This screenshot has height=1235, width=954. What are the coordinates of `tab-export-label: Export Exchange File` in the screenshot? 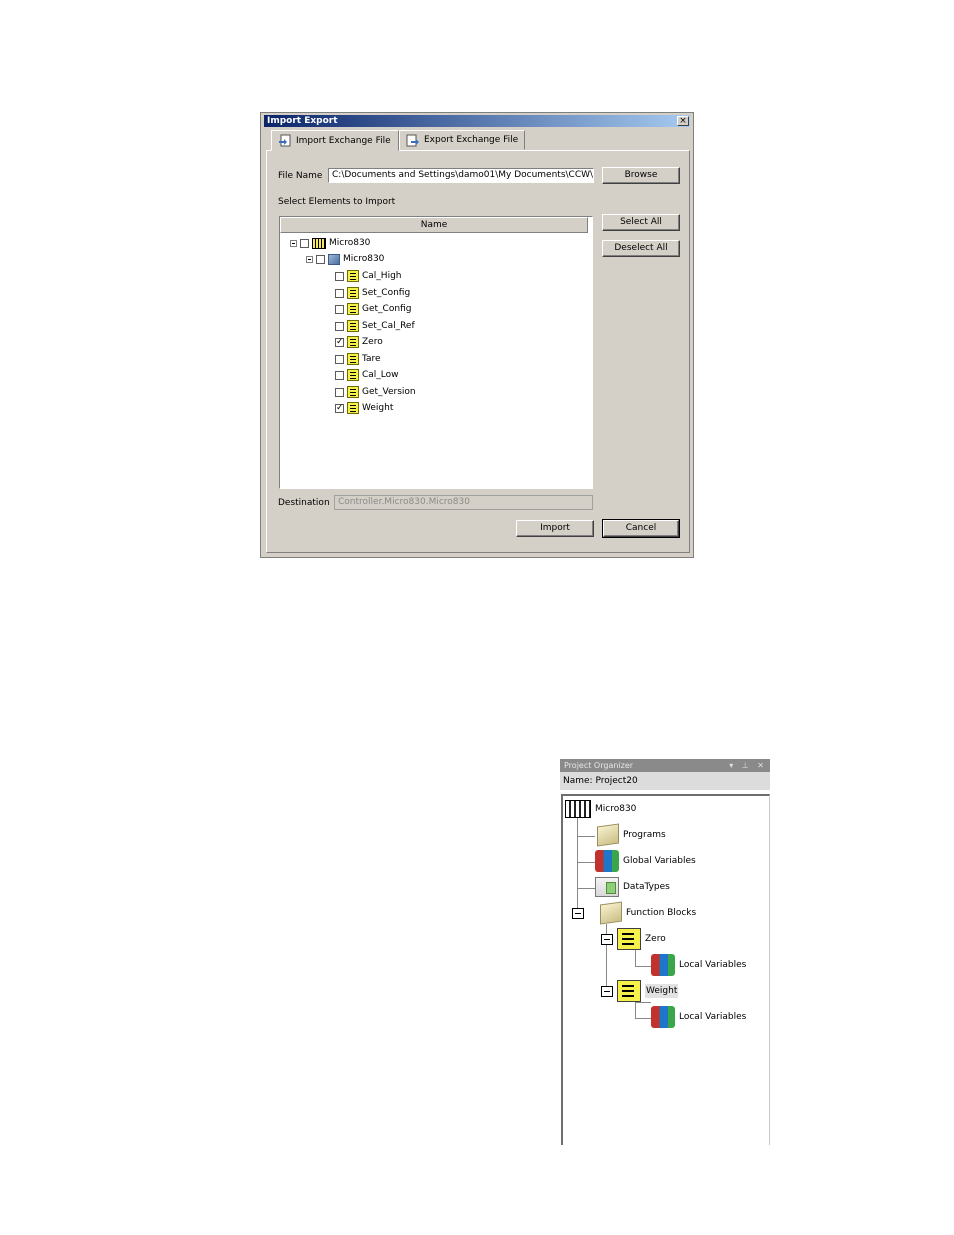 It's located at (471, 140).